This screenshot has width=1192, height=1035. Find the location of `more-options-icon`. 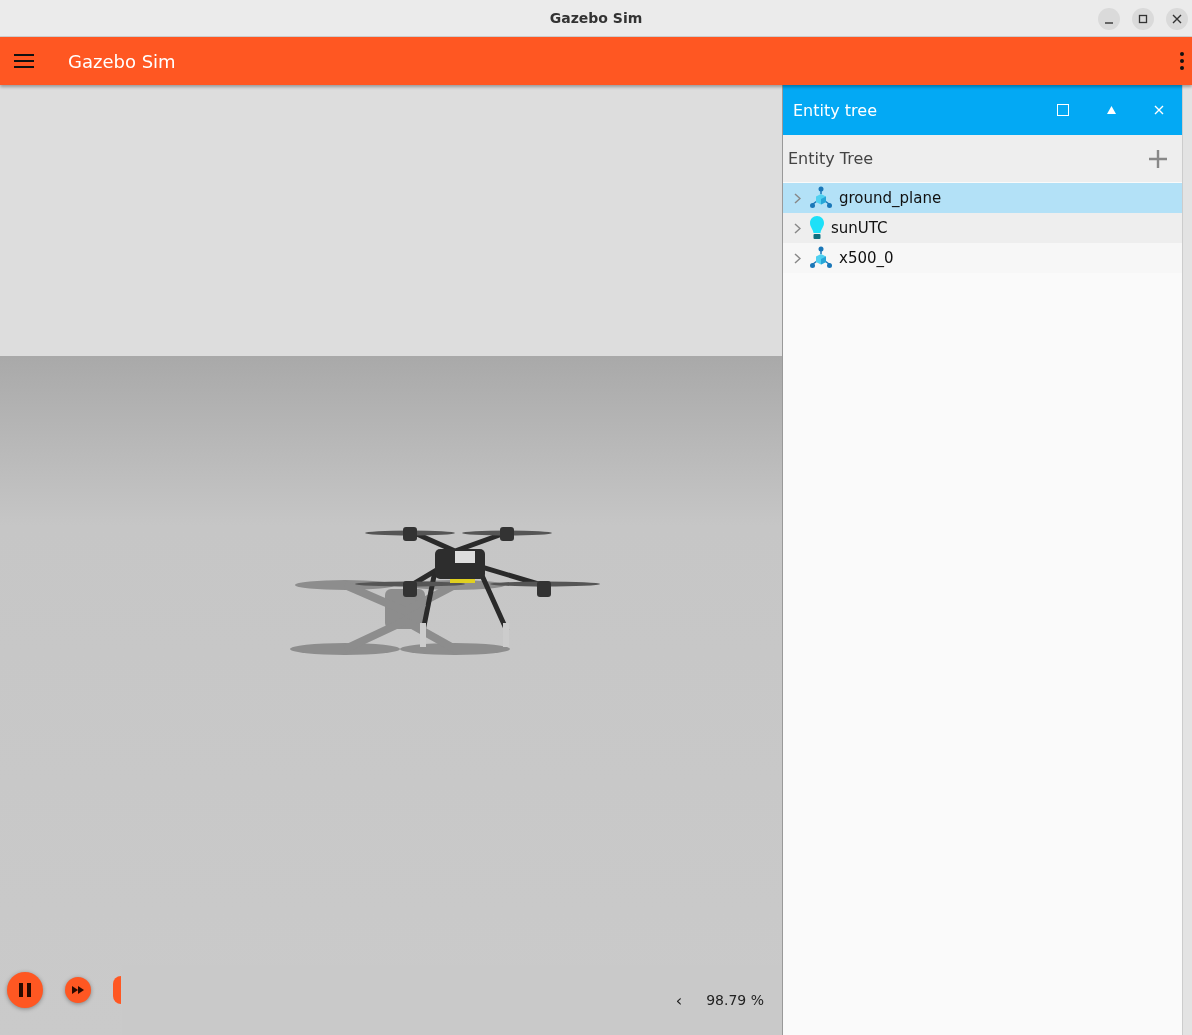

more-options-icon is located at coordinates (1182, 61).